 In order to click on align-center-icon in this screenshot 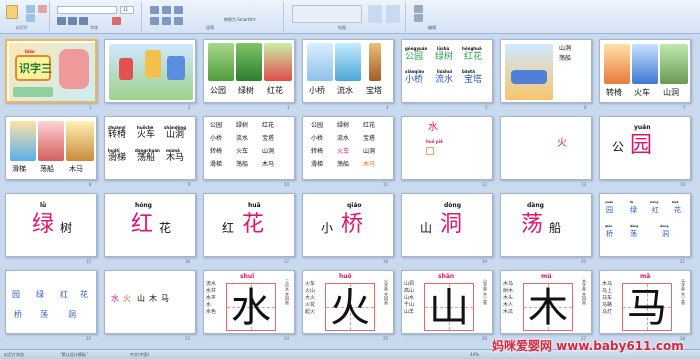, I will do `click(166, 21)`.